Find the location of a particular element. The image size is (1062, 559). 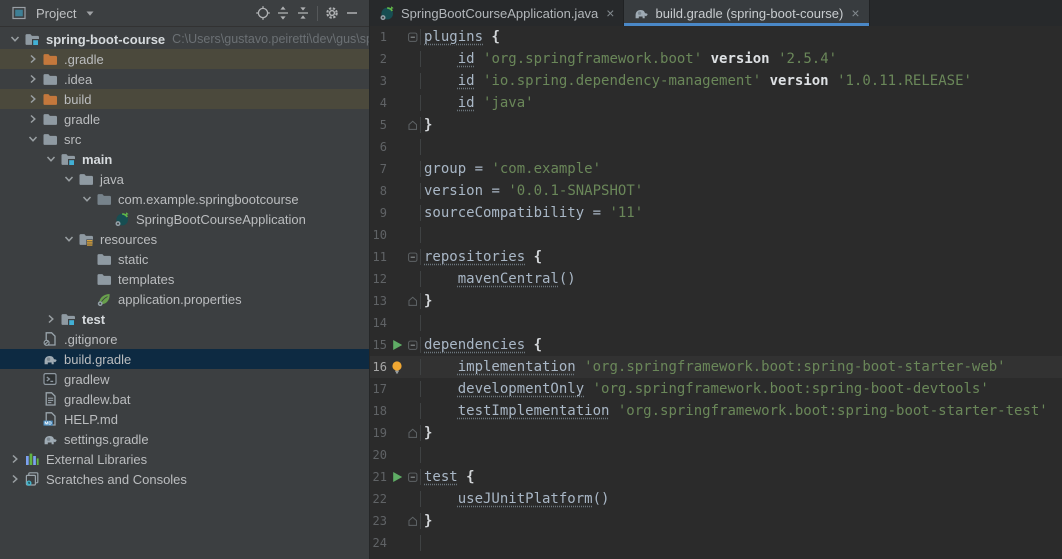

gear-icon is located at coordinates (332, 13).